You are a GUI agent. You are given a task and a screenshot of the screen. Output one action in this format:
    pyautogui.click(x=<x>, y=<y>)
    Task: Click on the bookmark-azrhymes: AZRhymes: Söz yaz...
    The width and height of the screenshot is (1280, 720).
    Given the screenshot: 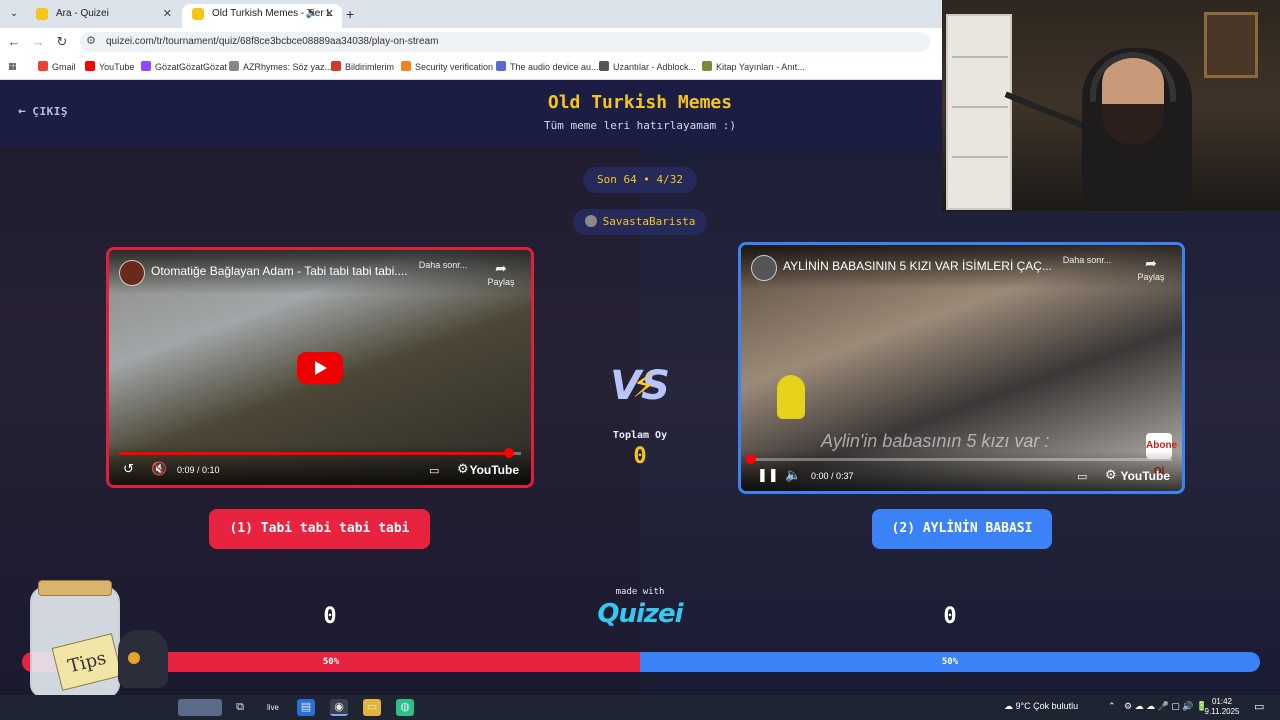 What is the action you would take?
    pyautogui.click(x=280, y=66)
    